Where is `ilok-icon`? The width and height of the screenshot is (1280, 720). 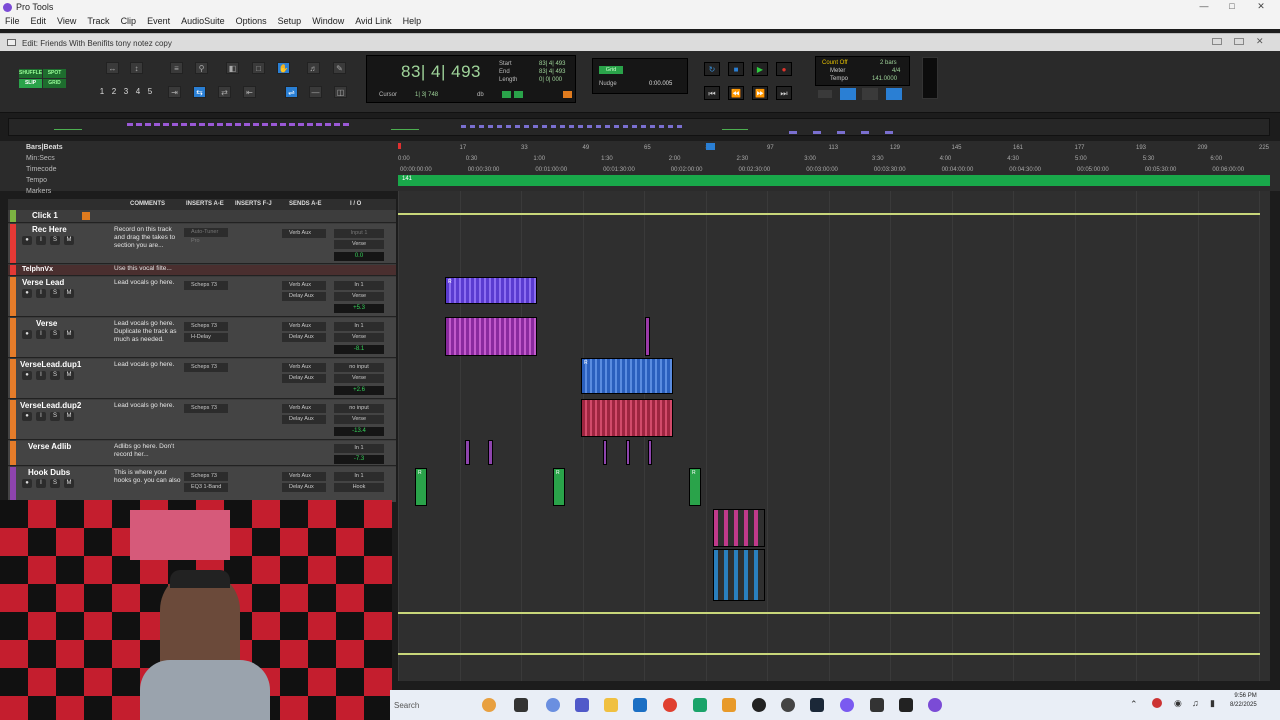
ilok-icon is located at coordinates (906, 705).